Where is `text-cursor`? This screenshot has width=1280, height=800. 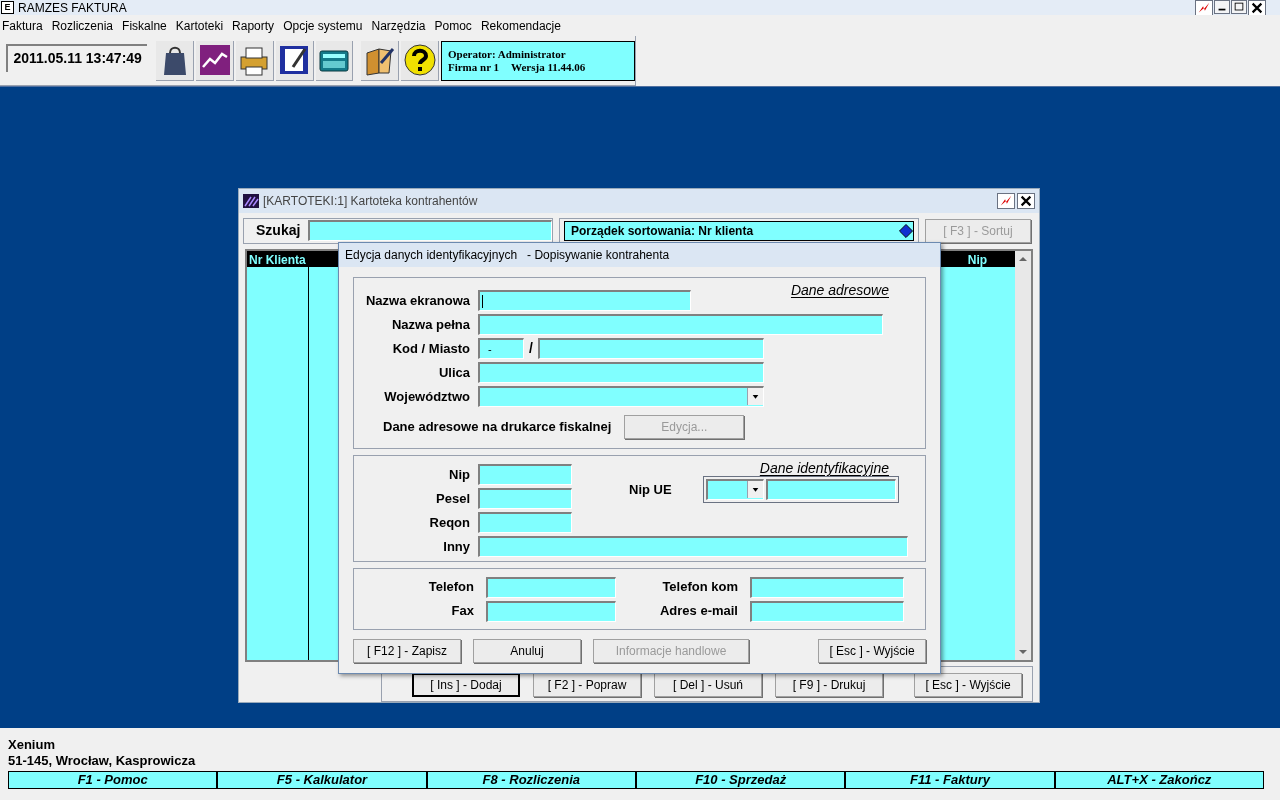
text-cursor is located at coordinates (482, 301).